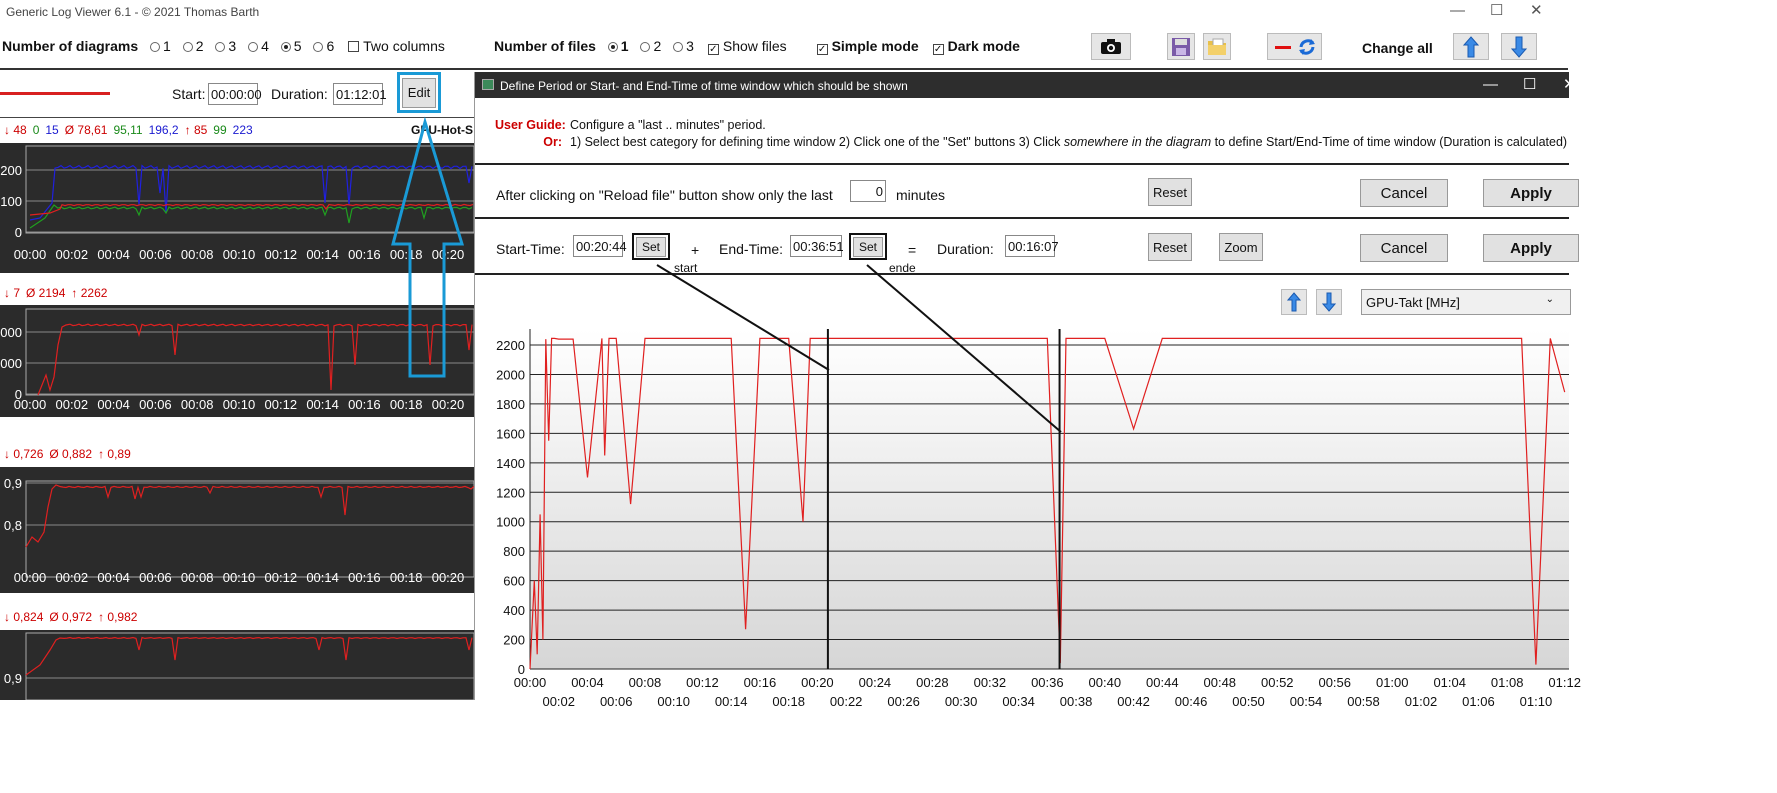 The width and height of the screenshot is (1777, 793). I want to click on y-tick-label: 800, so click(514, 551).